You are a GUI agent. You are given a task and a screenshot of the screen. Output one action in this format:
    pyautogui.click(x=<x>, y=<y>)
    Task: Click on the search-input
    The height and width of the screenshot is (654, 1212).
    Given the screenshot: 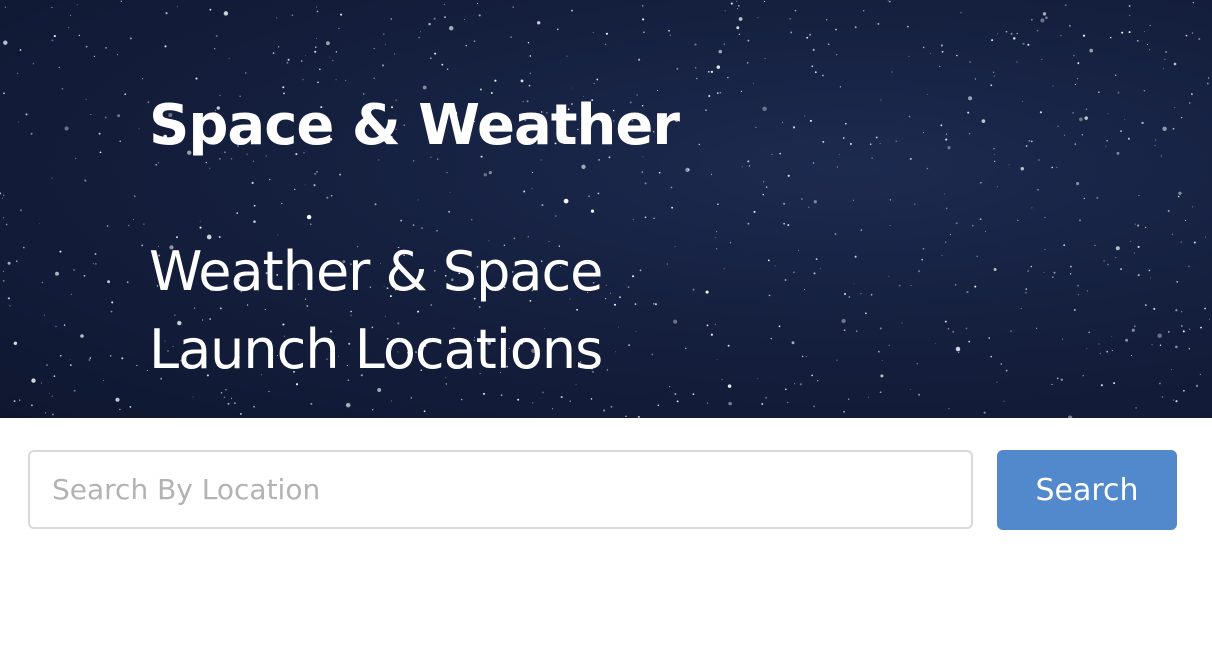 What is the action you would take?
    pyautogui.click(x=500, y=489)
    